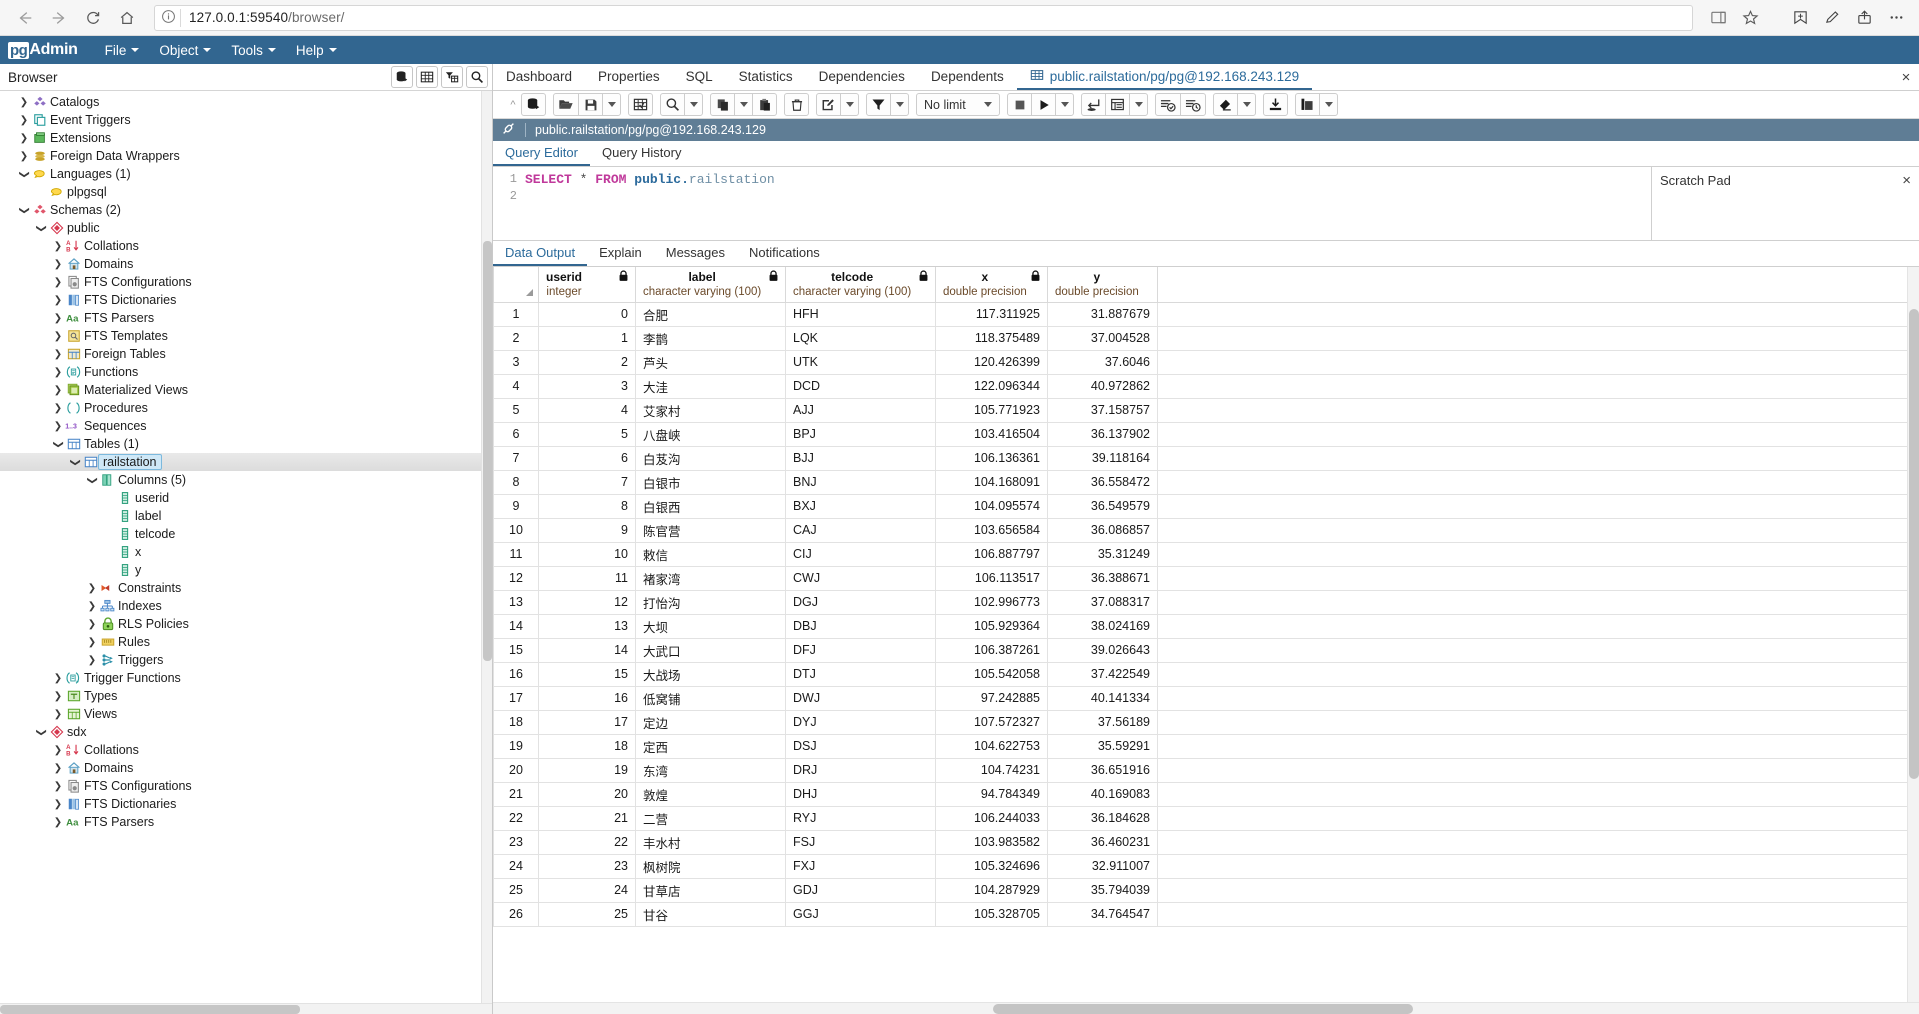  Describe the element at coordinates (991, 410) in the screenshot. I see `cell-x: 105.771923` at that location.